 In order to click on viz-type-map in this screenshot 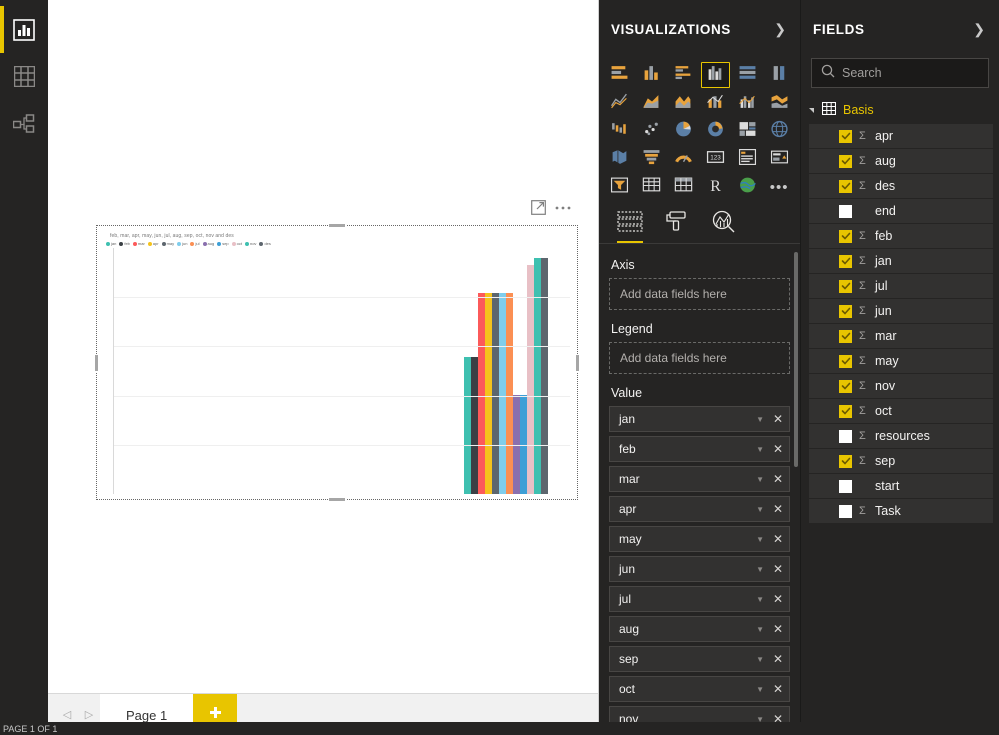, I will do `click(779, 131)`.